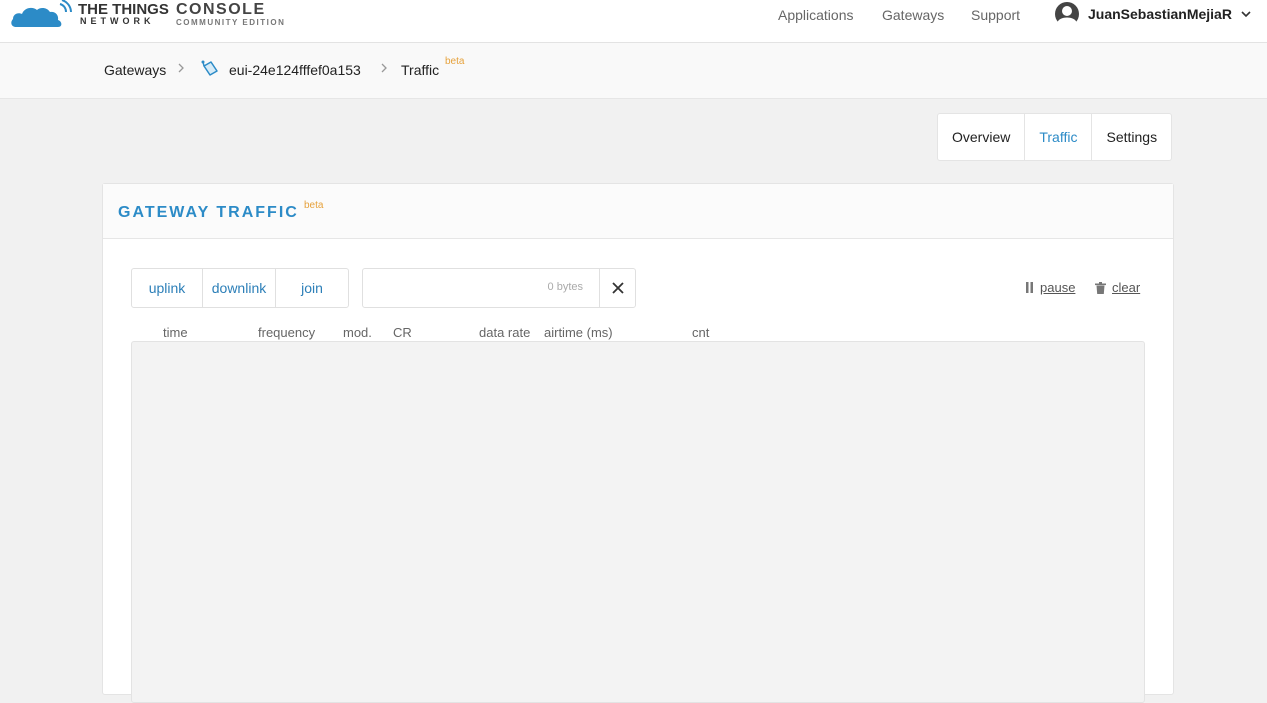 The width and height of the screenshot is (1267, 703). I want to click on close-icon, so click(618, 288).